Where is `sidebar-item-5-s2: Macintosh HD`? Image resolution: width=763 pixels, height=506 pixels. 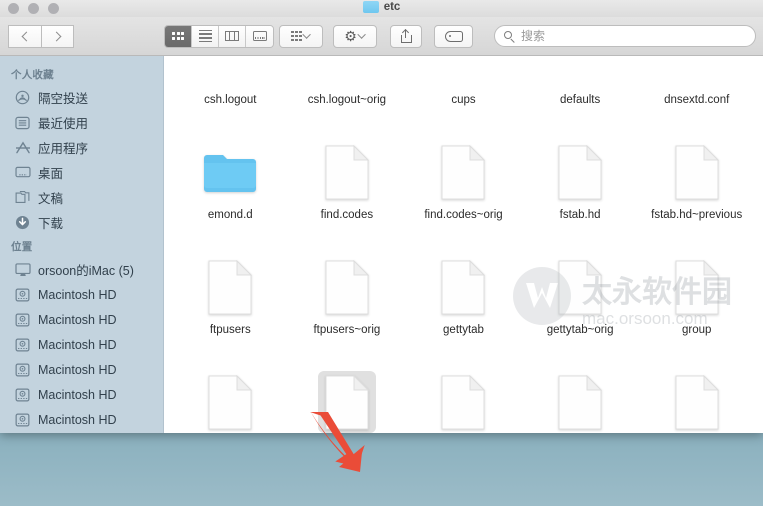 sidebar-item-5-s2: Macintosh HD is located at coordinates (81, 369).